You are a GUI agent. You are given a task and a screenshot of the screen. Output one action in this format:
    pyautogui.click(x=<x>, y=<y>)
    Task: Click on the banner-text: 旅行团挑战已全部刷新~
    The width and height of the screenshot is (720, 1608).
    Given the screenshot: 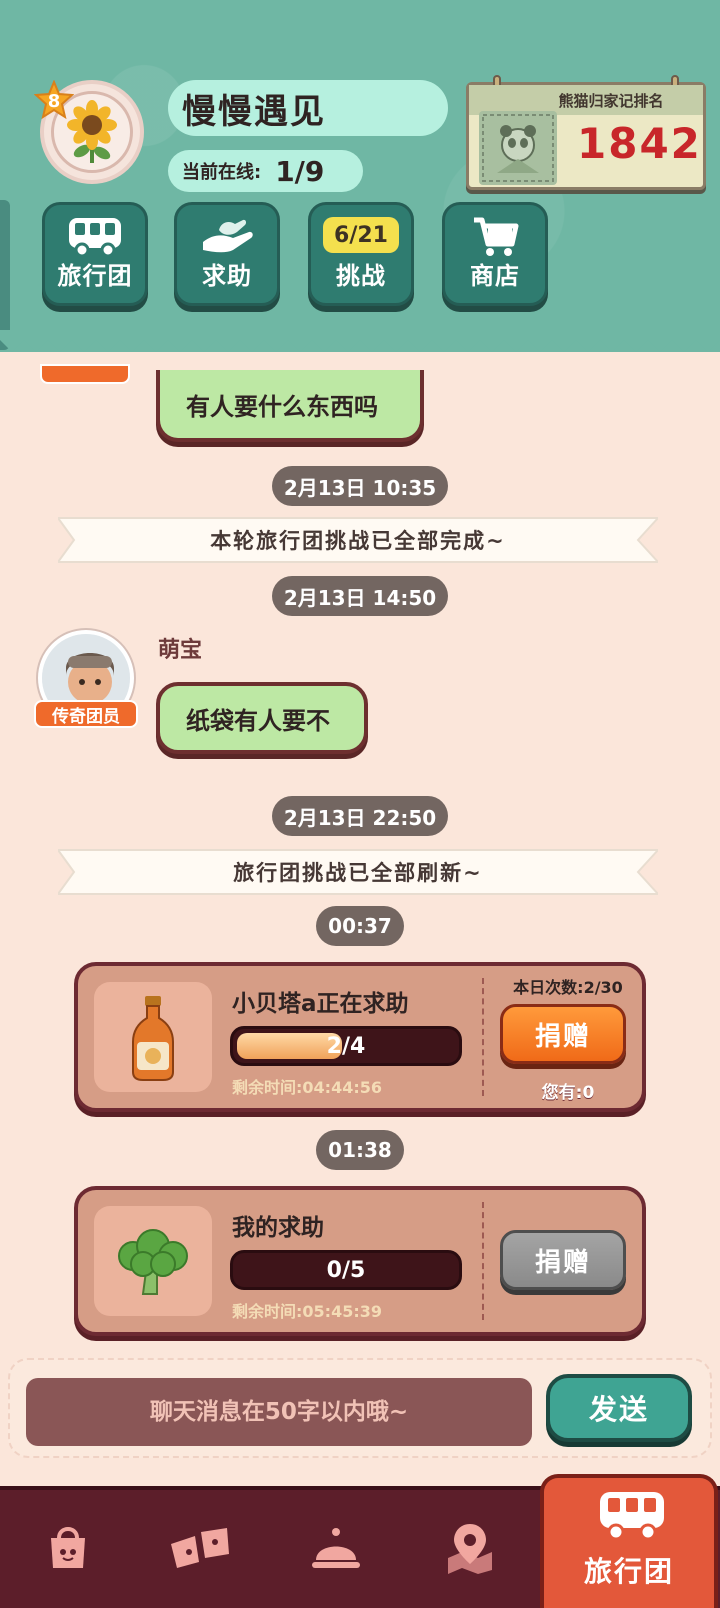 What is the action you would take?
    pyautogui.click(x=358, y=873)
    